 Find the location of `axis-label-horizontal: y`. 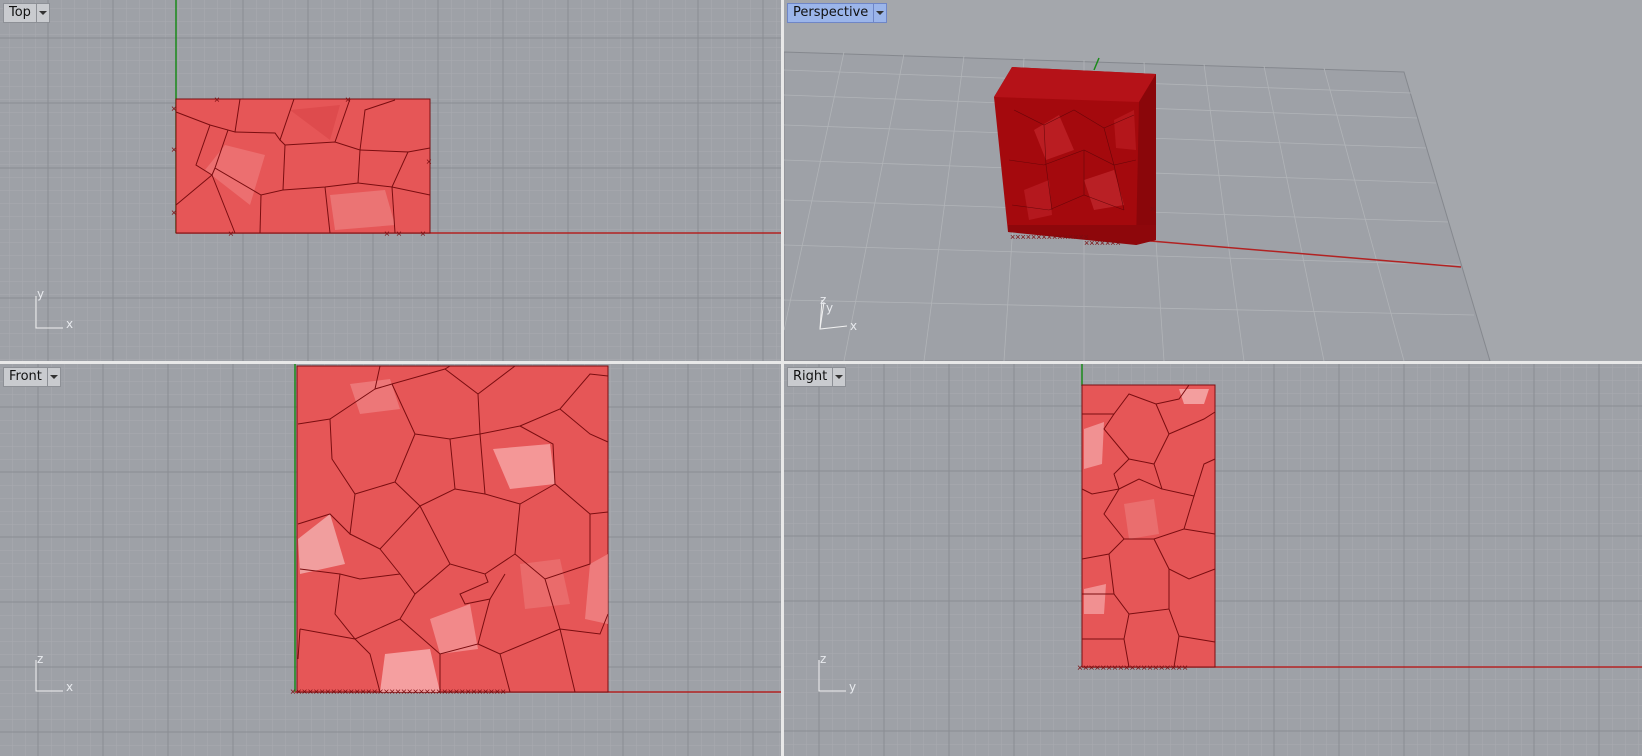

axis-label-horizontal: y is located at coordinates (852, 687).